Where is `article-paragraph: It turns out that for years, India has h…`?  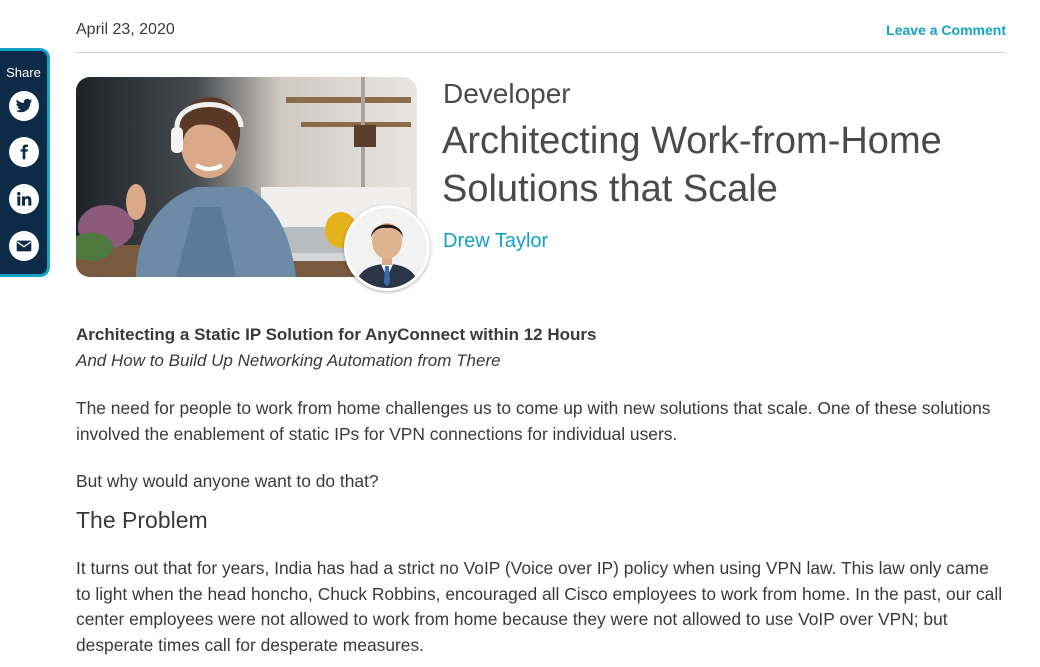
article-paragraph: It turns out that for years, India has h… is located at coordinates (539, 606).